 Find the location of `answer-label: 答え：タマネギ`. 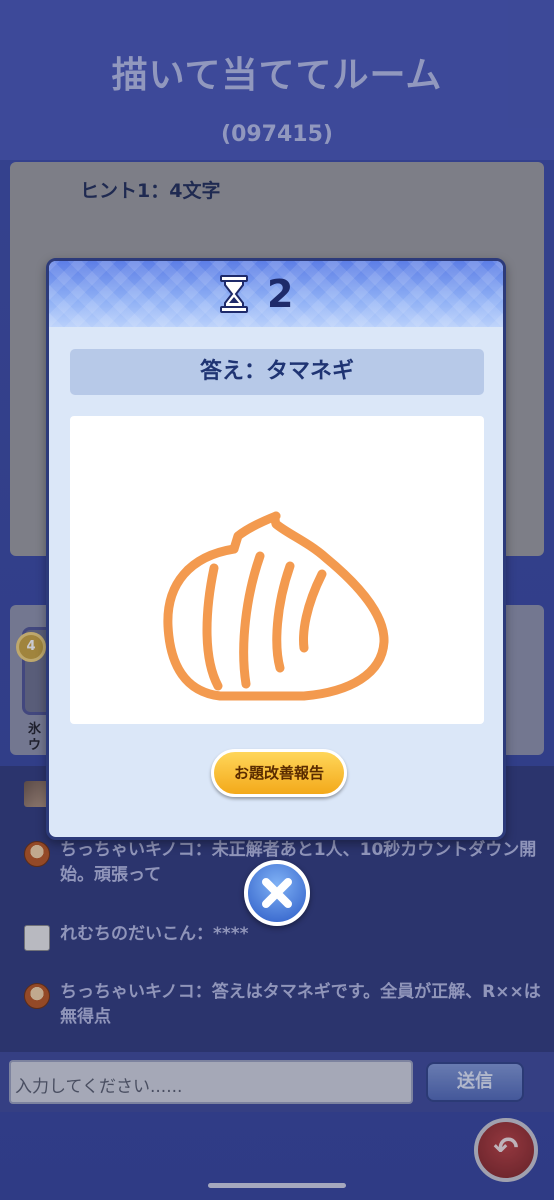

answer-label: 答え：タマネギ is located at coordinates (277, 372).